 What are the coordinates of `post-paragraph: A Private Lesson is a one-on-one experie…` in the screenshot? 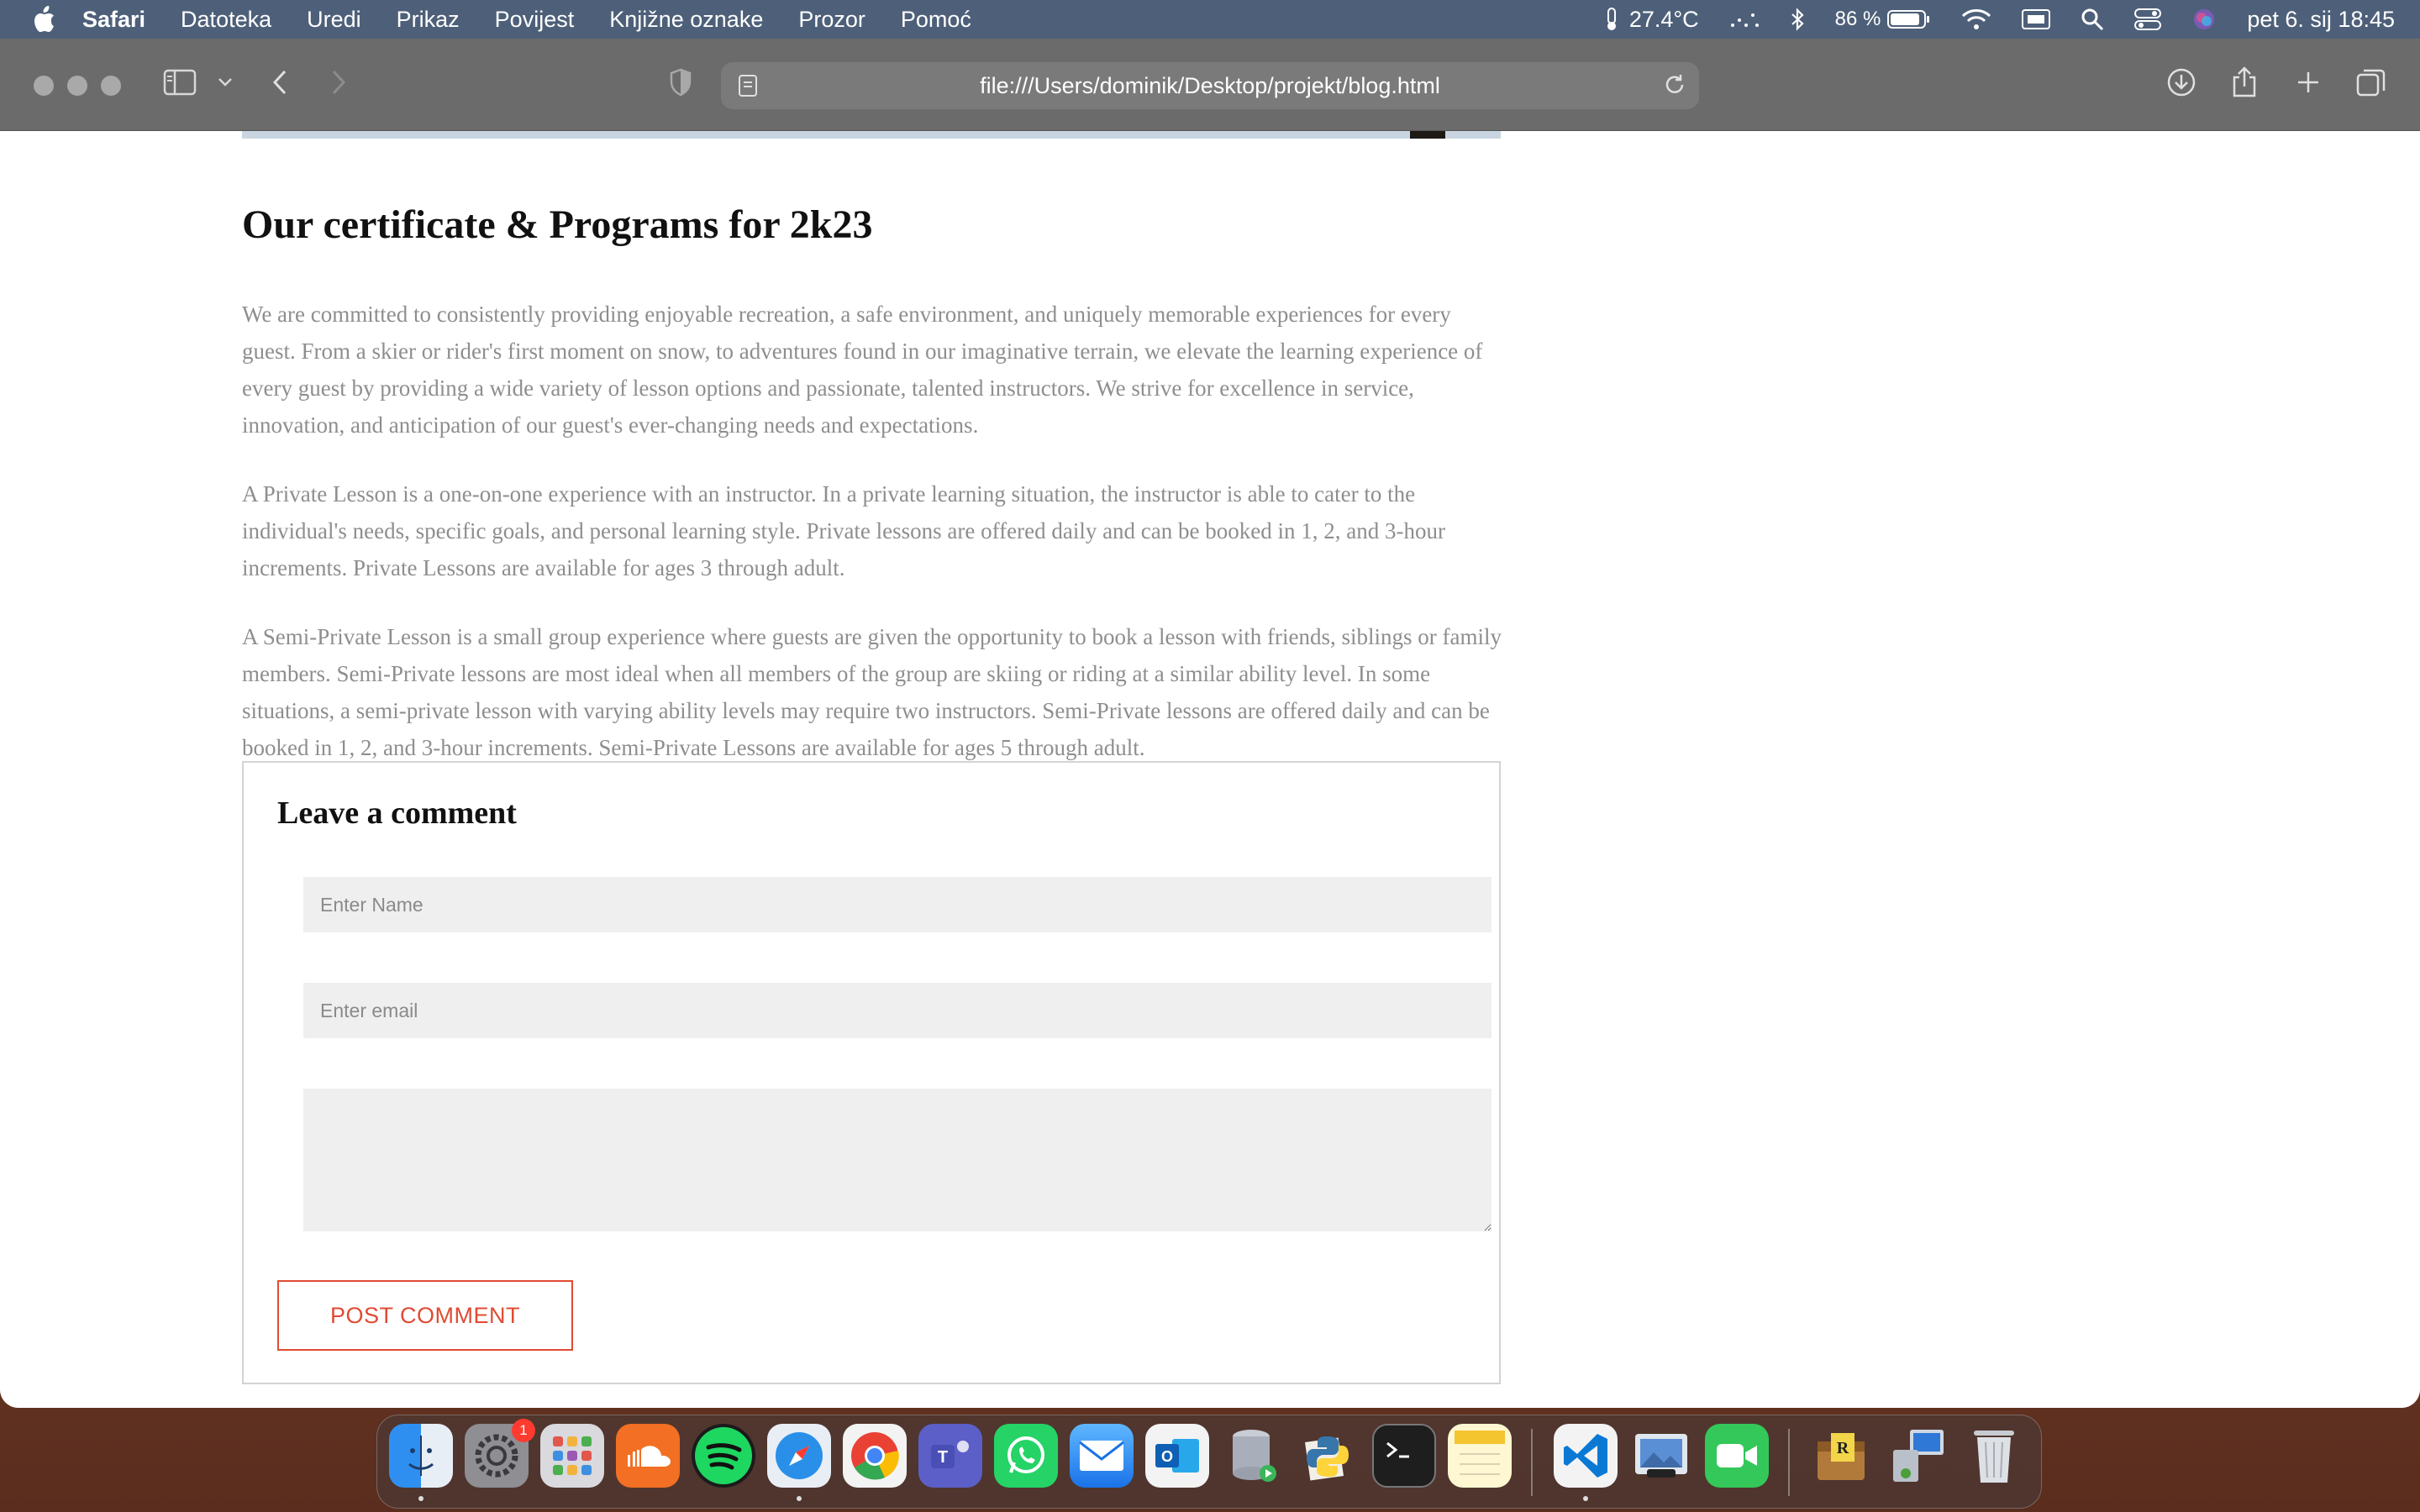 It's located at (843, 530).